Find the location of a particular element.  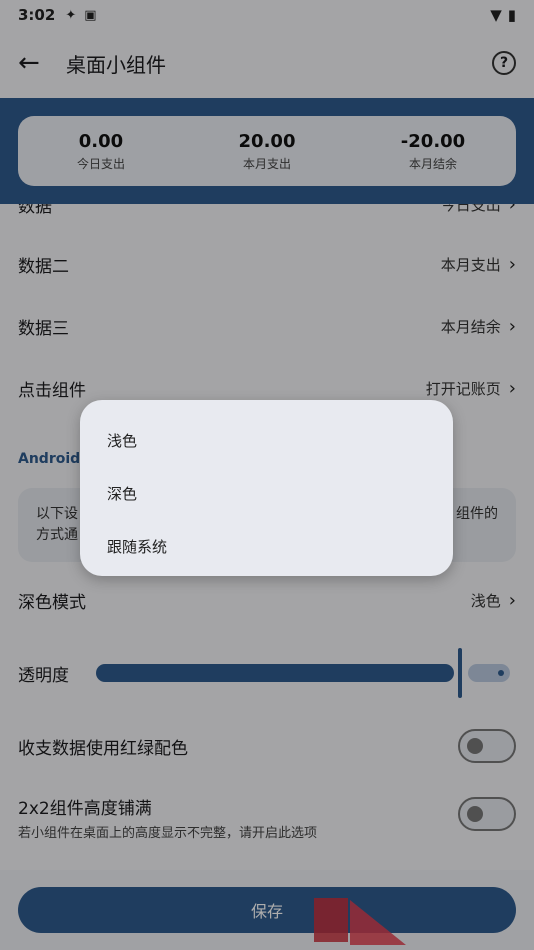

popup-option-follow-system: 跟随系统 is located at coordinates (266, 546).